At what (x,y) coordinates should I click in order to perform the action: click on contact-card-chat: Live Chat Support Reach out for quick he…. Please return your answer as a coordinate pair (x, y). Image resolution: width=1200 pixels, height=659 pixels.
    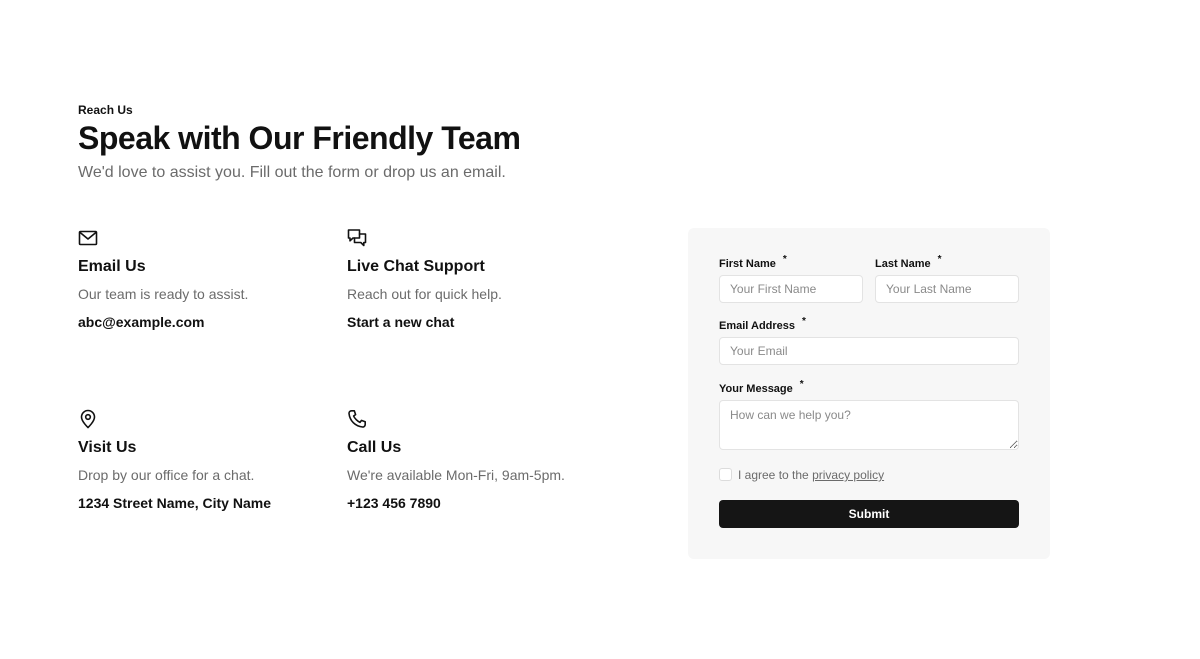
    Looking at the image, I should click on (472, 279).